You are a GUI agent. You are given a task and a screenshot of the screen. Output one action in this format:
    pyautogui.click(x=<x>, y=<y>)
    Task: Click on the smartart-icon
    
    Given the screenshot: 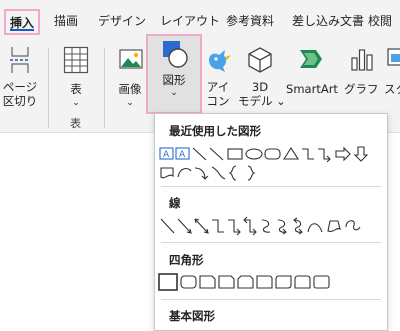 What is the action you would take?
    pyautogui.click(x=311, y=59)
    